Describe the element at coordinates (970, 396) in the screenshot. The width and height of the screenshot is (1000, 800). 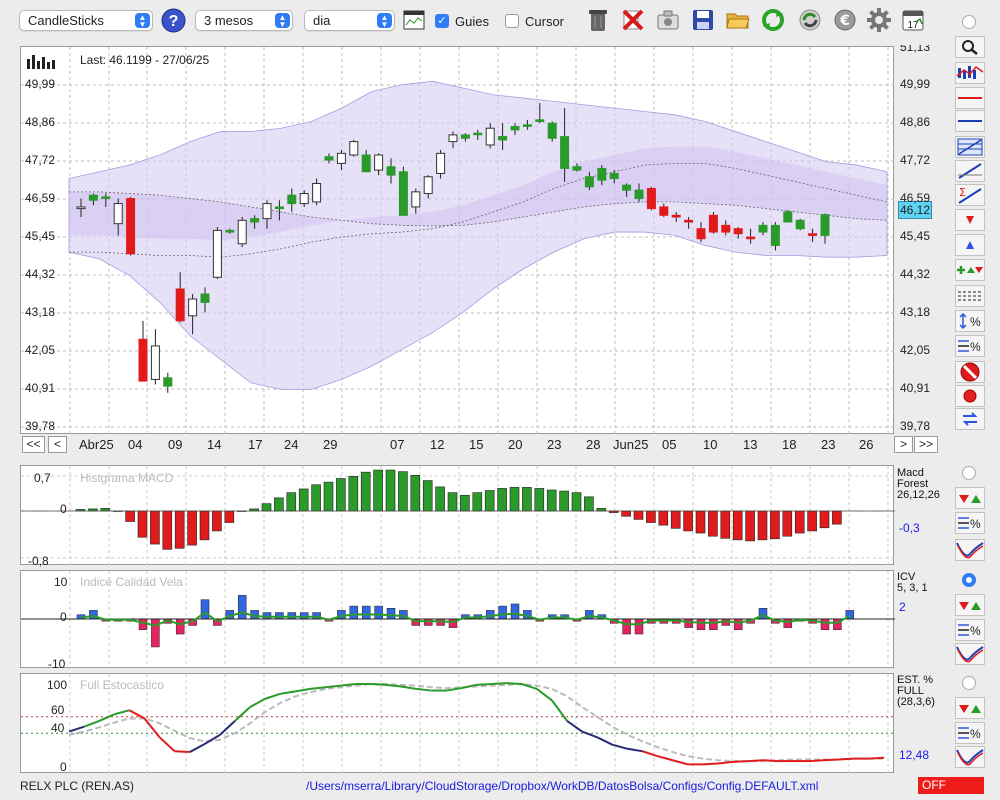
I see `record-button` at that location.